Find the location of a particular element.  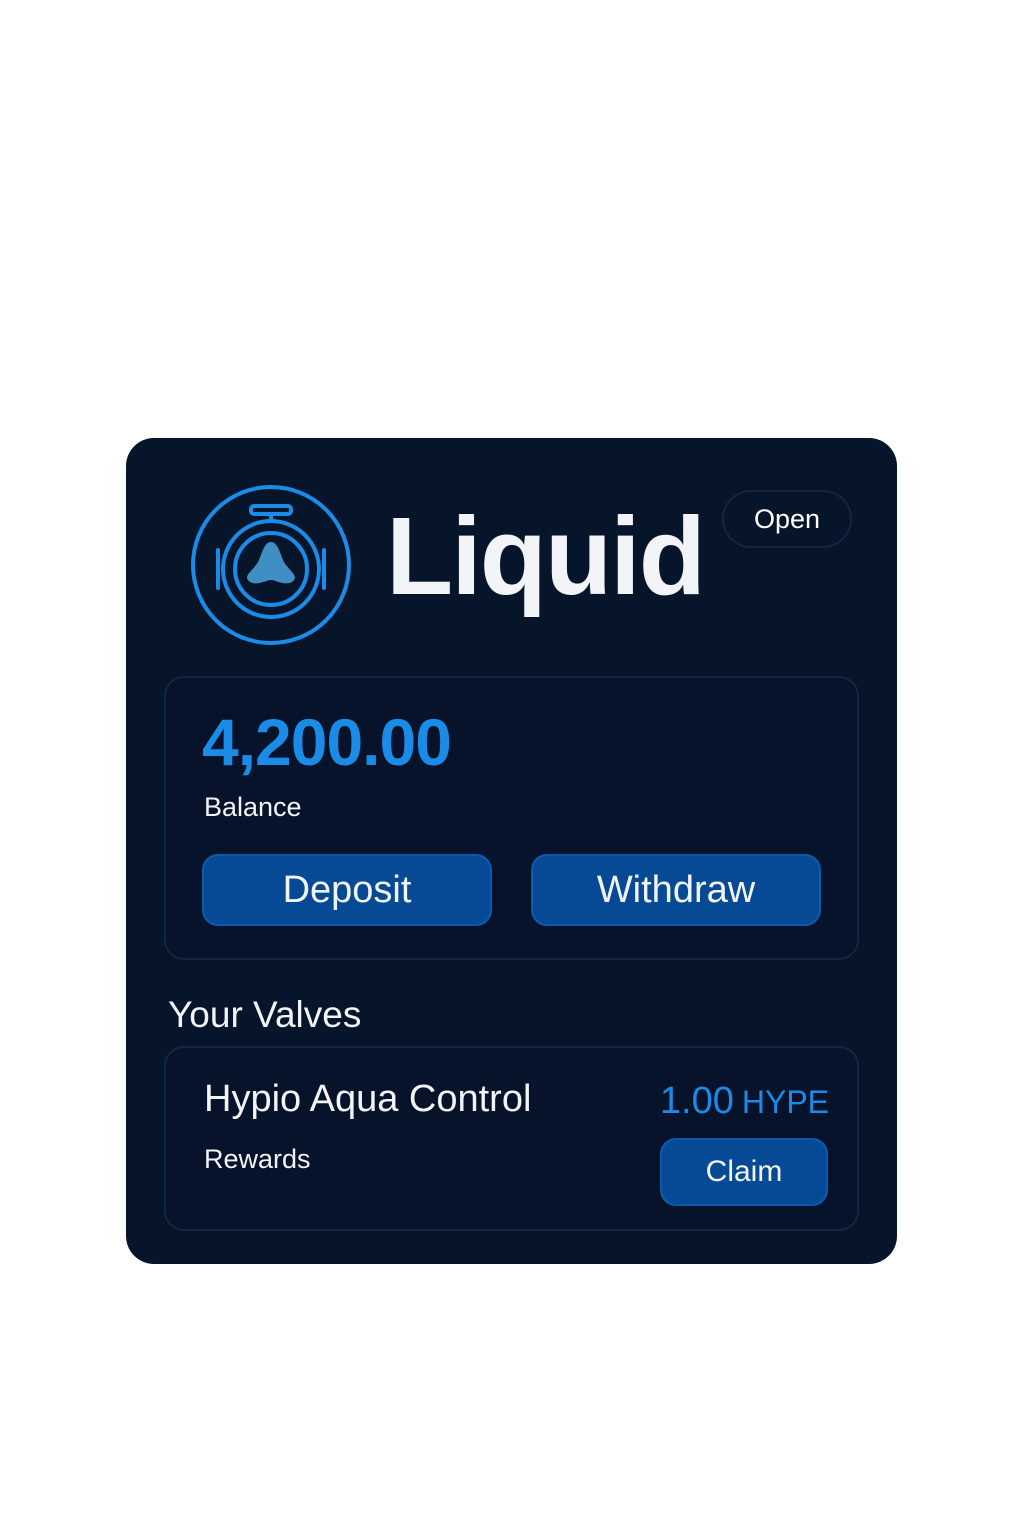

valve-icon is located at coordinates (271, 565).